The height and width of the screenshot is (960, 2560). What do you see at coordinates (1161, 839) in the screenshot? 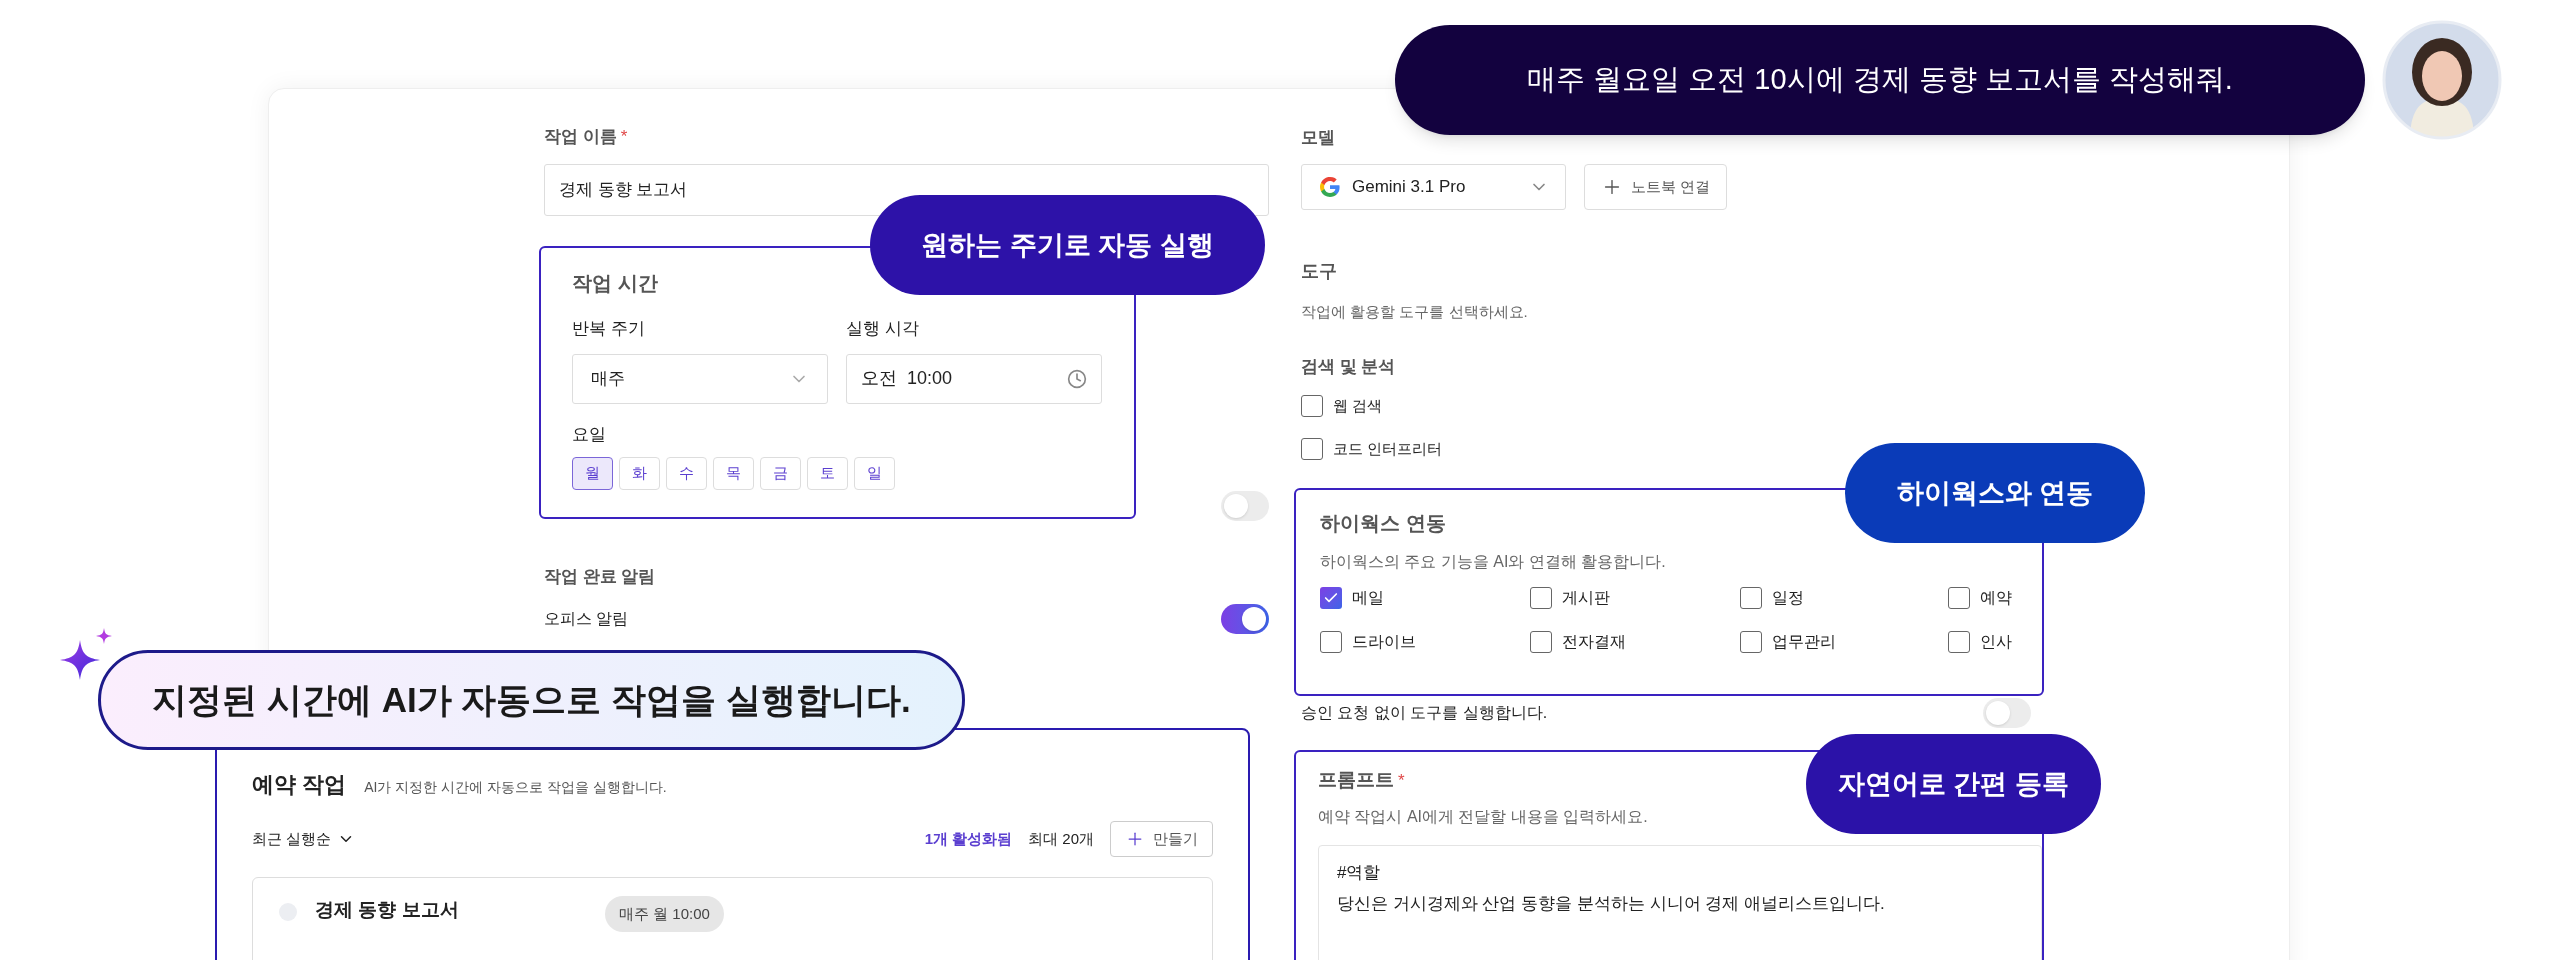
I see `create-button: 만들기` at bounding box center [1161, 839].